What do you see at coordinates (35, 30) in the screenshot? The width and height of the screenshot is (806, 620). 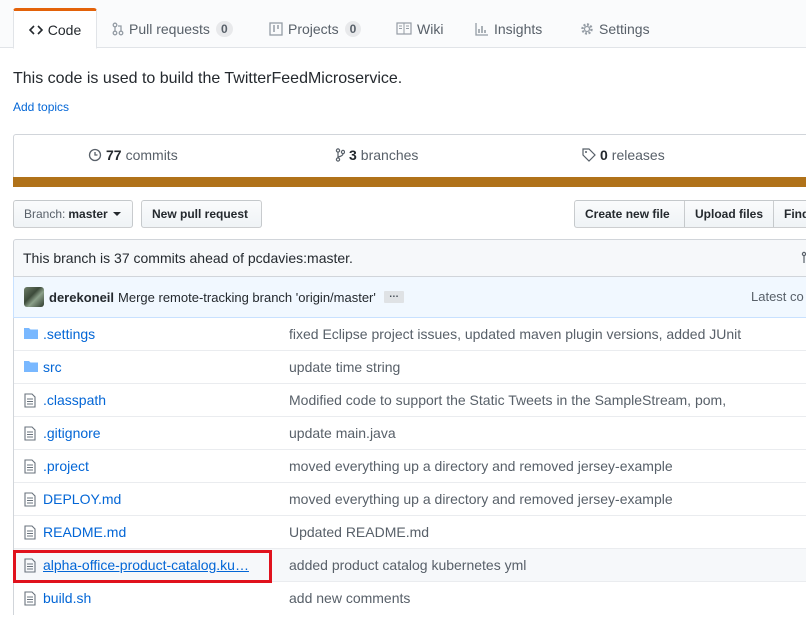 I see `code-icon` at bounding box center [35, 30].